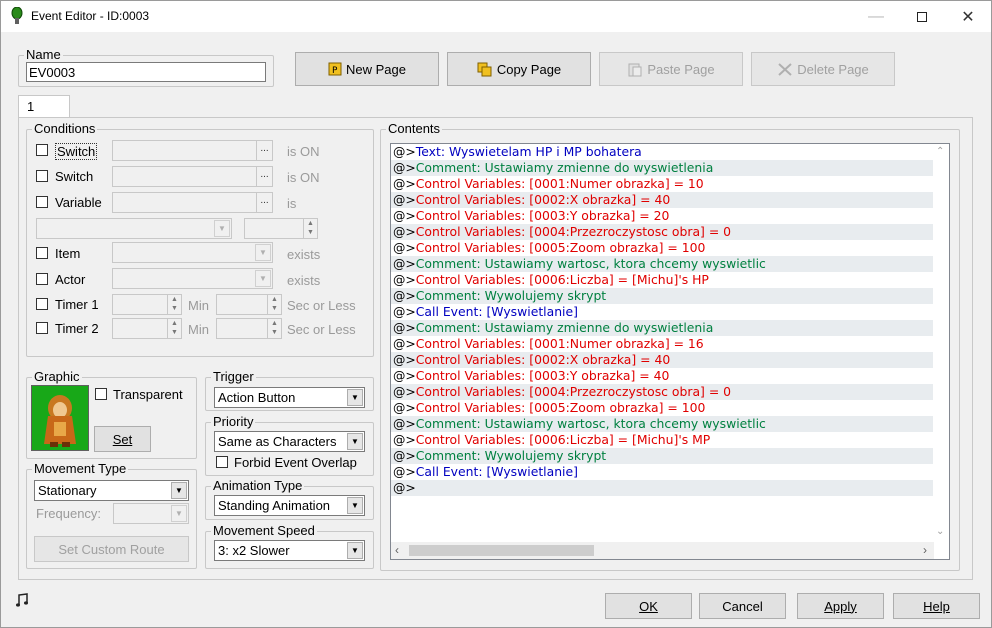 The image size is (992, 628). What do you see at coordinates (662, 152) in the screenshot?
I see `event-command-row: @>Text: Wyswietelam HP i MP bohatera` at bounding box center [662, 152].